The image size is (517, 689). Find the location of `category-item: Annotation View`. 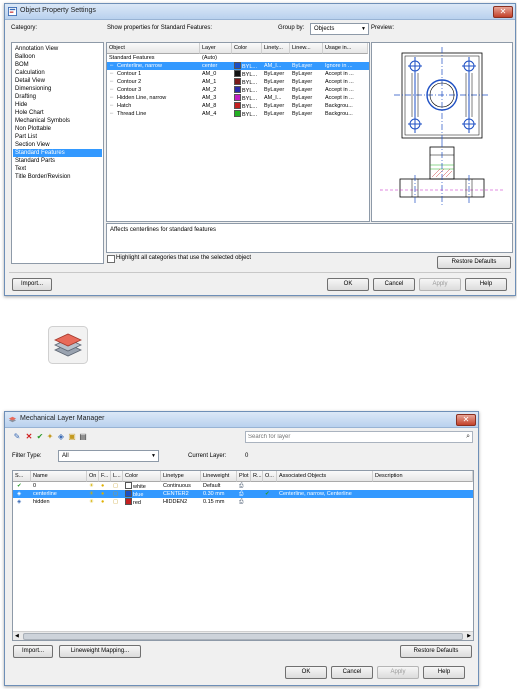

category-item: Annotation View is located at coordinates (57, 49).